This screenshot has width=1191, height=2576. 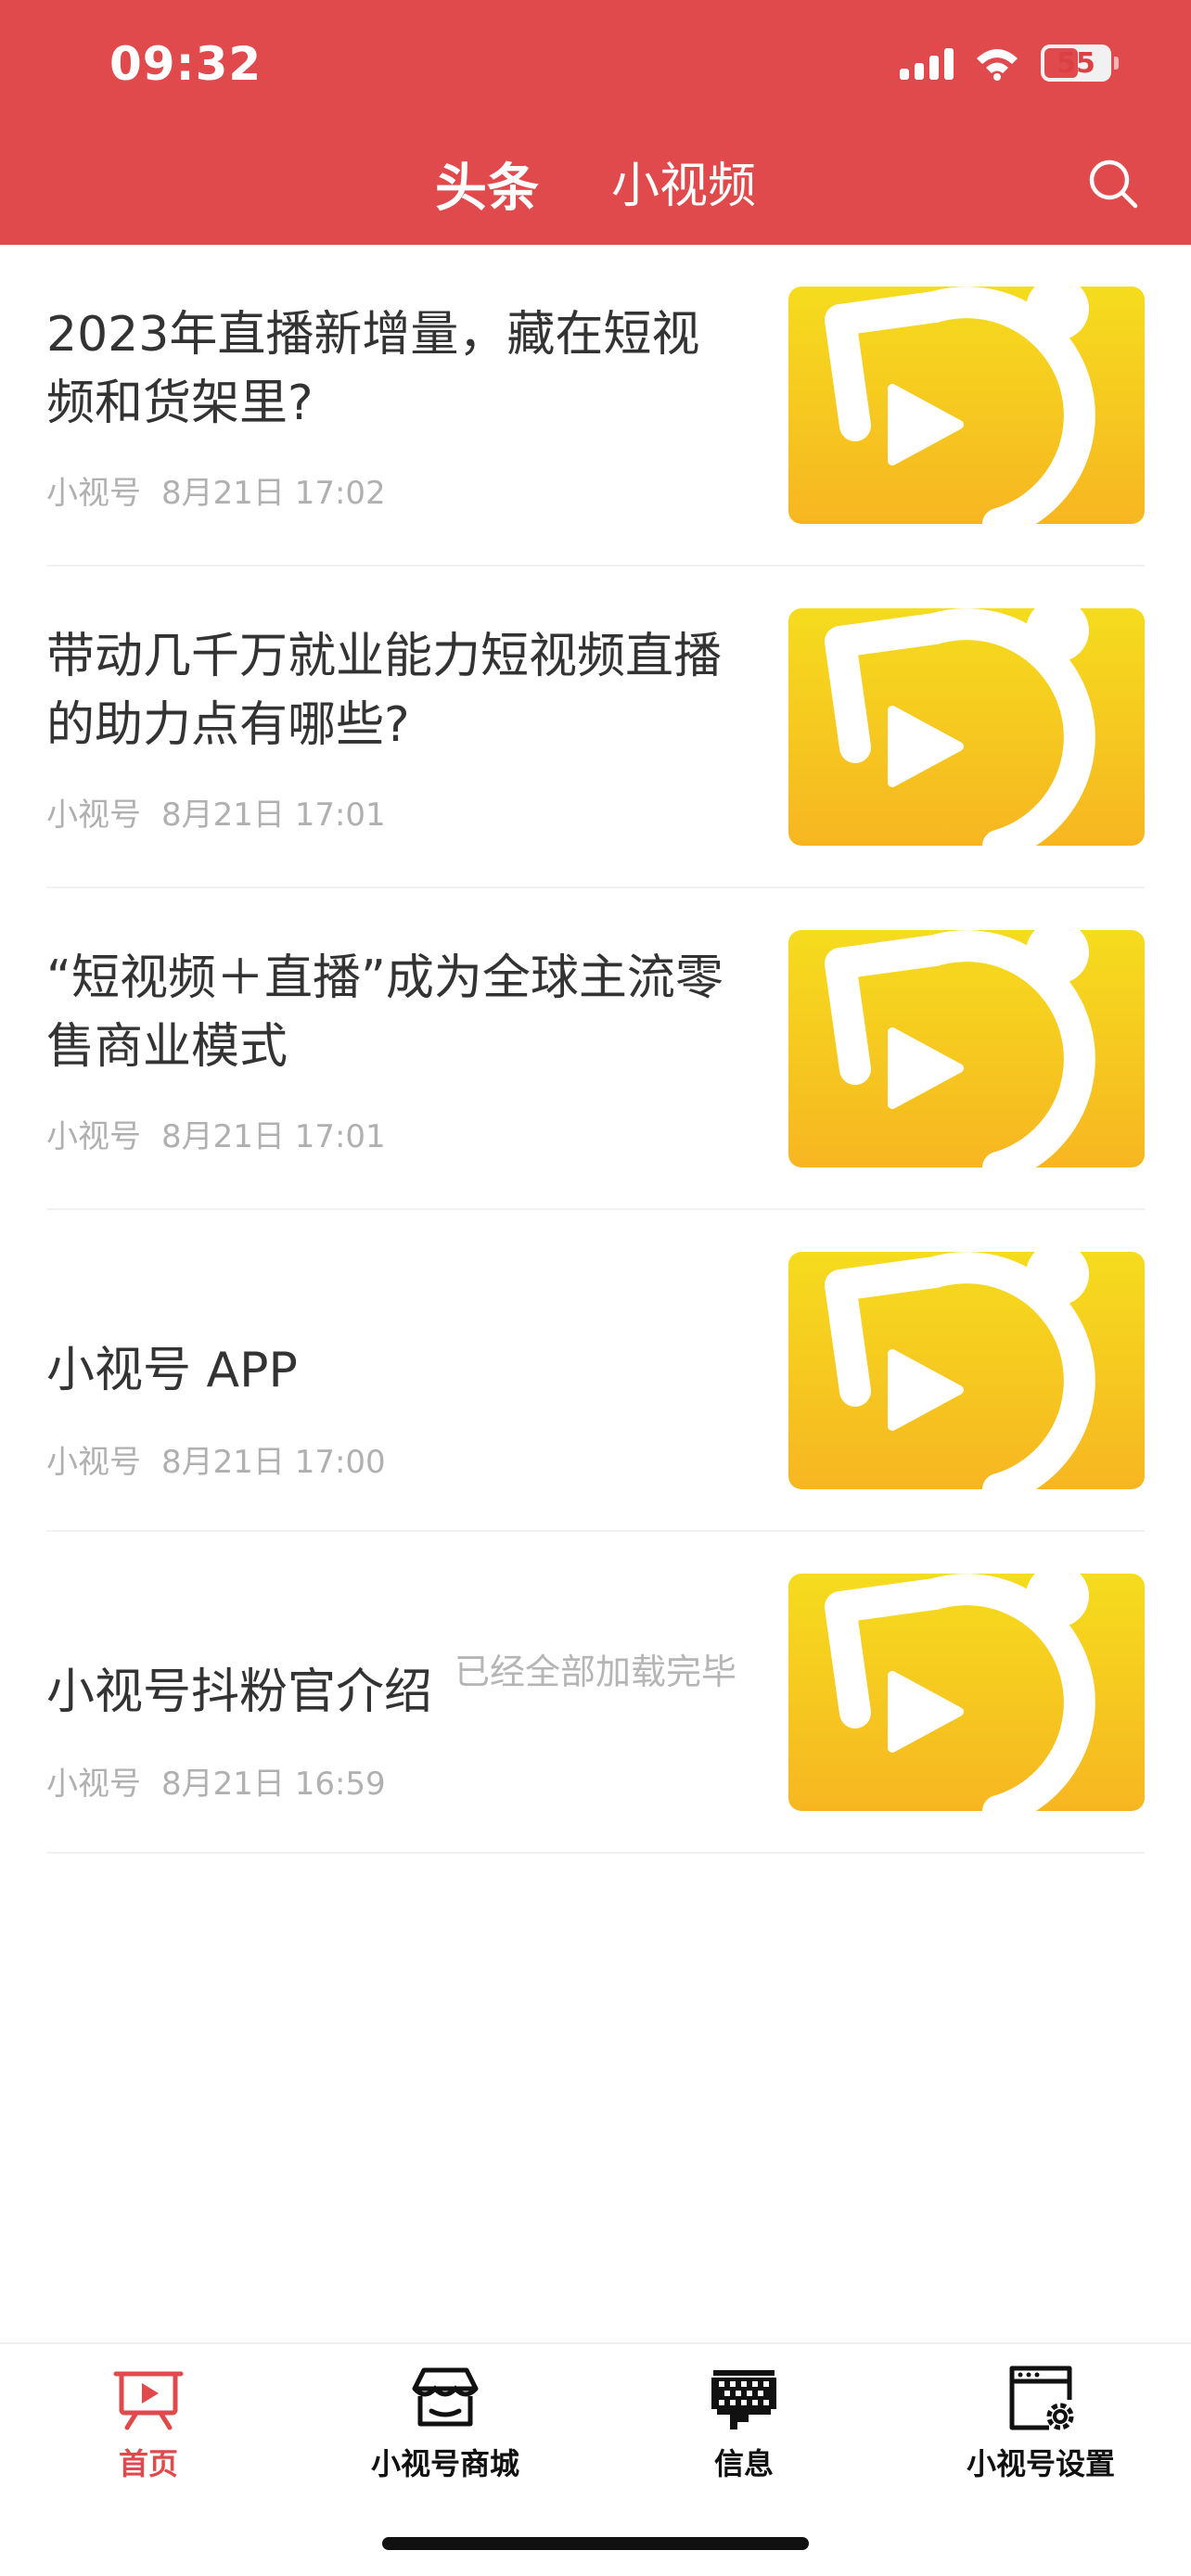 What do you see at coordinates (444, 2463) in the screenshot?
I see `nav-store-label: 小视号商城` at bounding box center [444, 2463].